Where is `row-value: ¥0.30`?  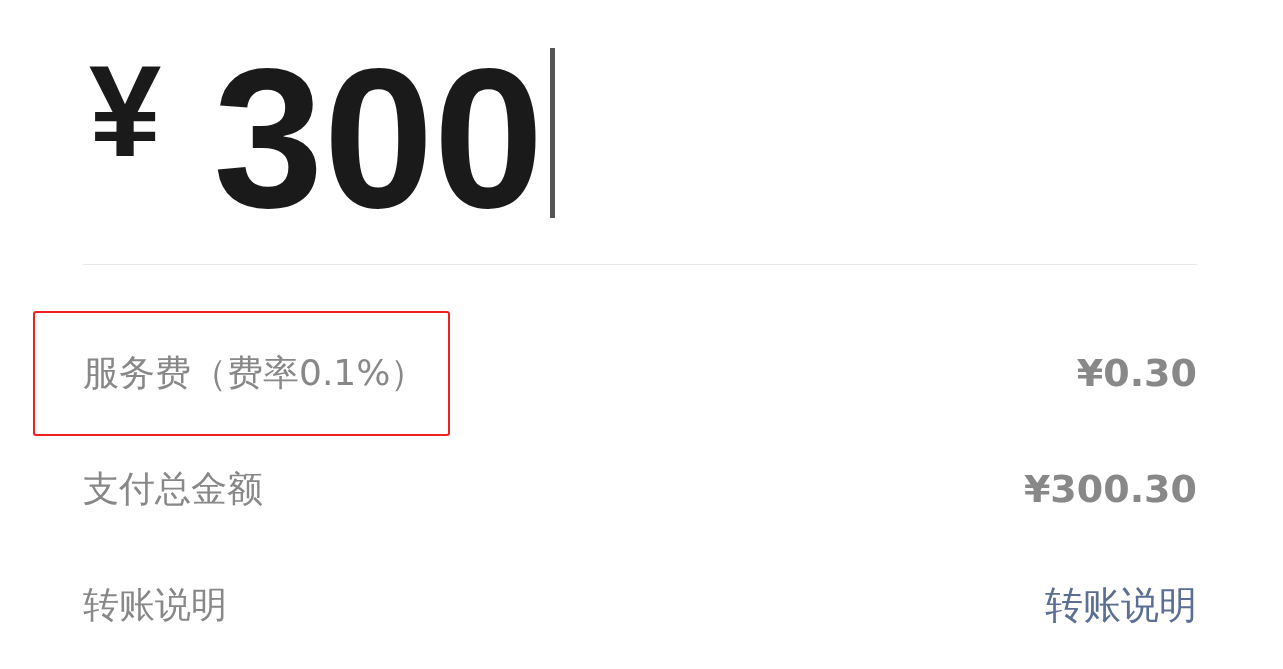 row-value: ¥0.30 is located at coordinates (1136, 373).